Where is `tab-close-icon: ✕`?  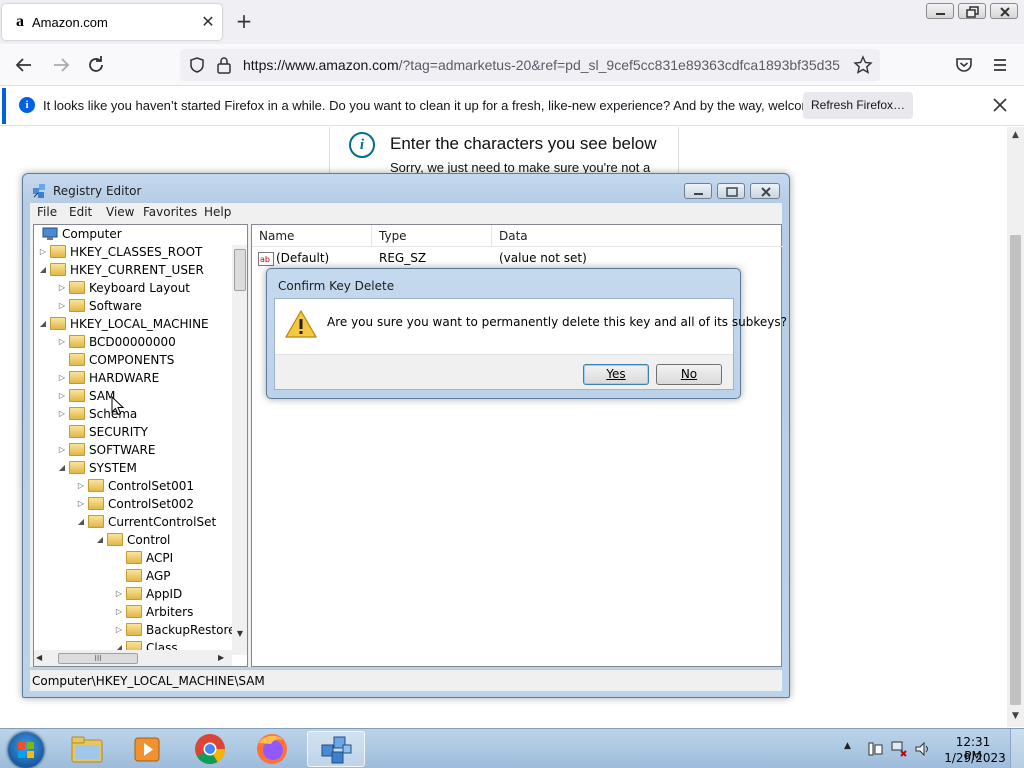
tab-close-icon: ✕ is located at coordinates (208, 22).